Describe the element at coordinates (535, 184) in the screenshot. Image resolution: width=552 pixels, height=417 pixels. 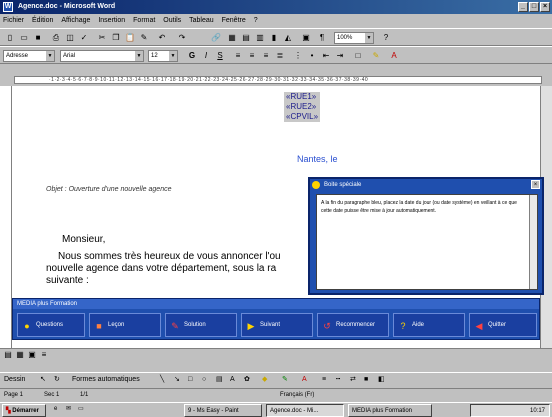
I see `help-close-button: ×` at that location.